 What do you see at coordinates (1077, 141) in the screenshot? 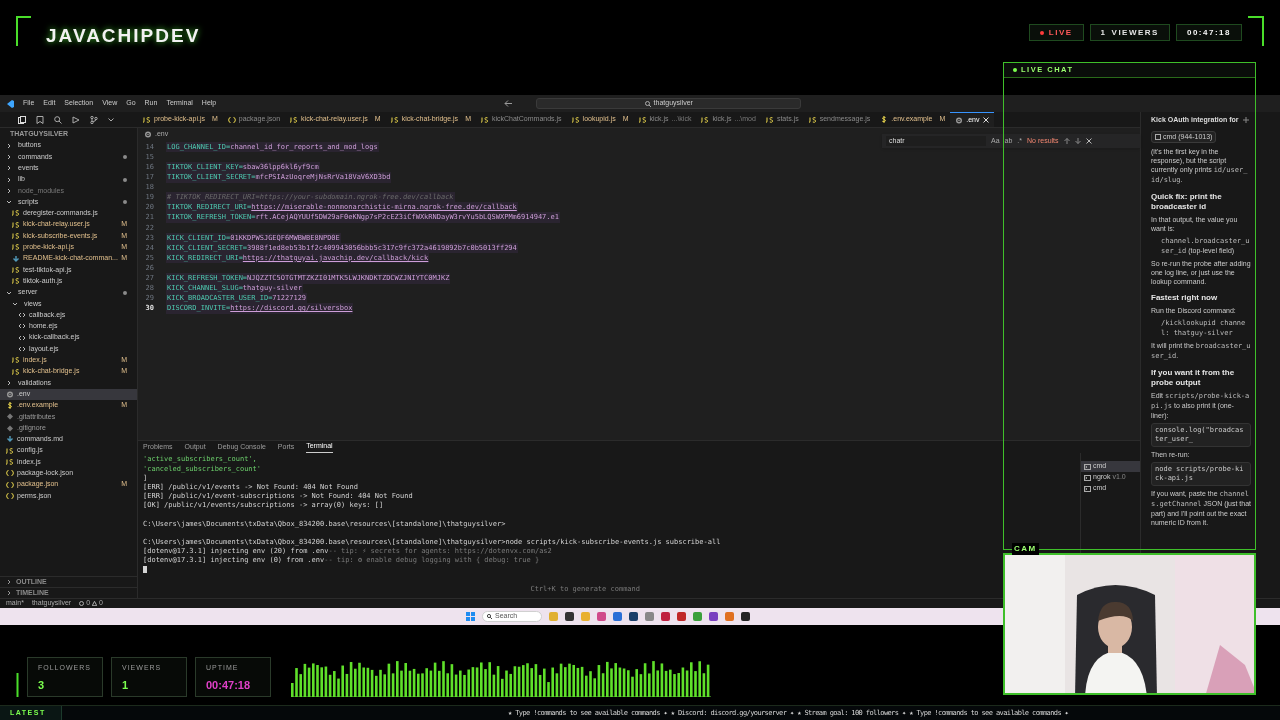
I see `down-arrow-icon` at bounding box center [1077, 141].